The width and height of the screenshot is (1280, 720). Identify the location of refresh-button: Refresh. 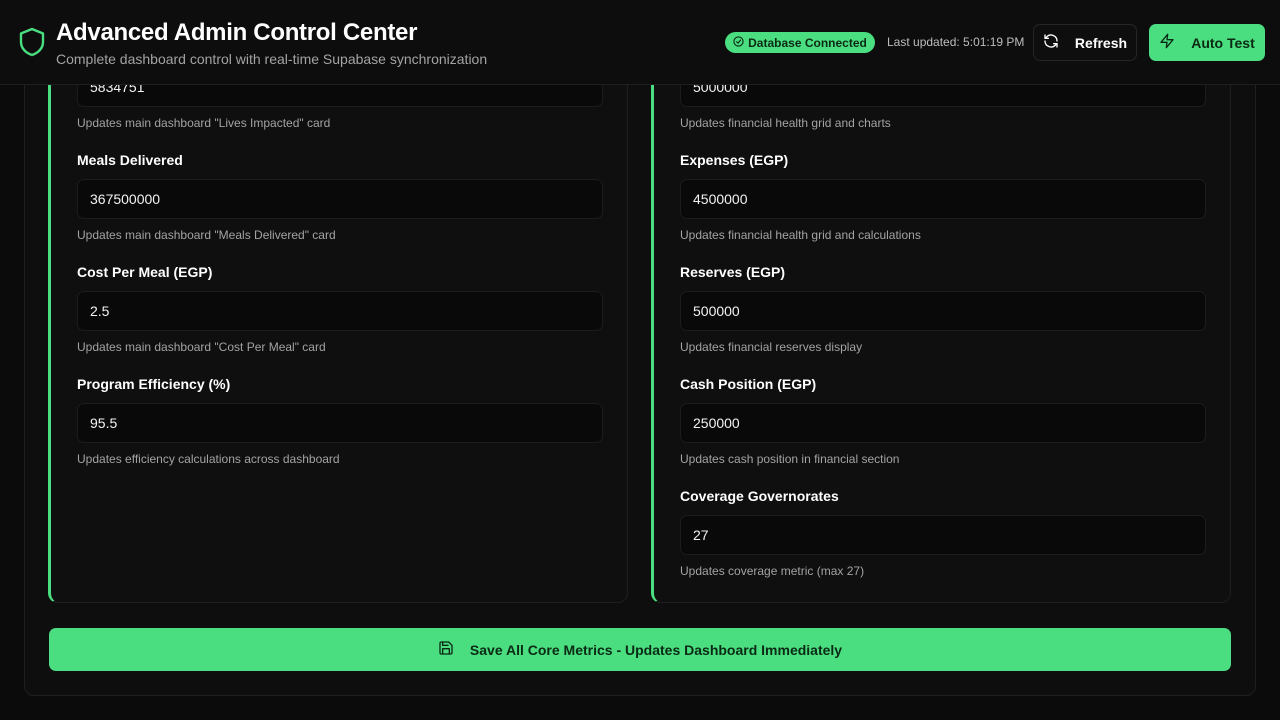
(1085, 42).